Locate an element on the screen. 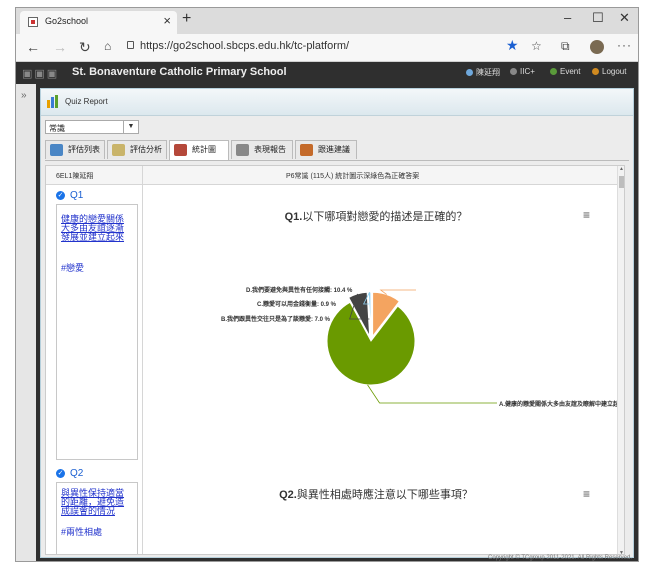  tab-label: 跟進建議 is located at coordinates (334, 149).